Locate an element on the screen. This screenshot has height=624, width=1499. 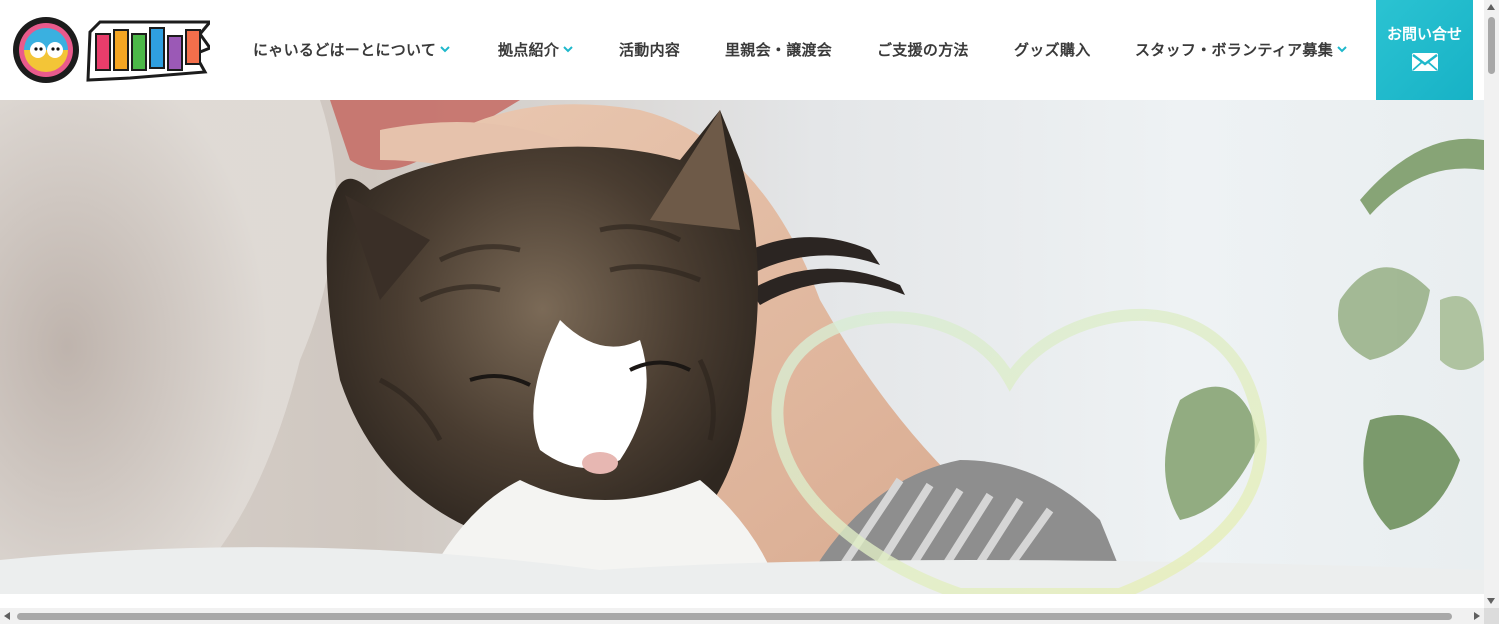
nav-item-support: ご支援の方法 is located at coordinates (923, 50).